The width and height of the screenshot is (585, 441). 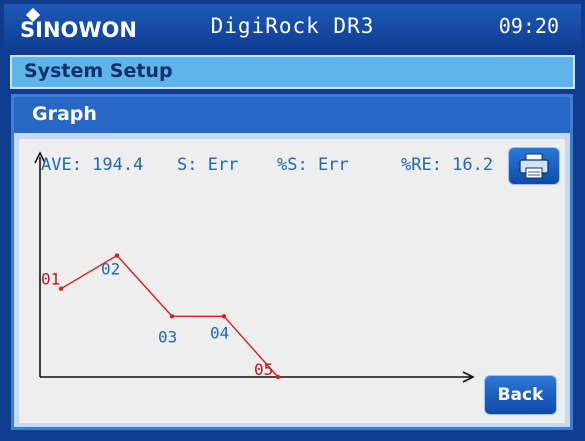 What do you see at coordinates (92, 165) in the screenshot?
I see `average-readout: AVE: 194.4` at bounding box center [92, 165].